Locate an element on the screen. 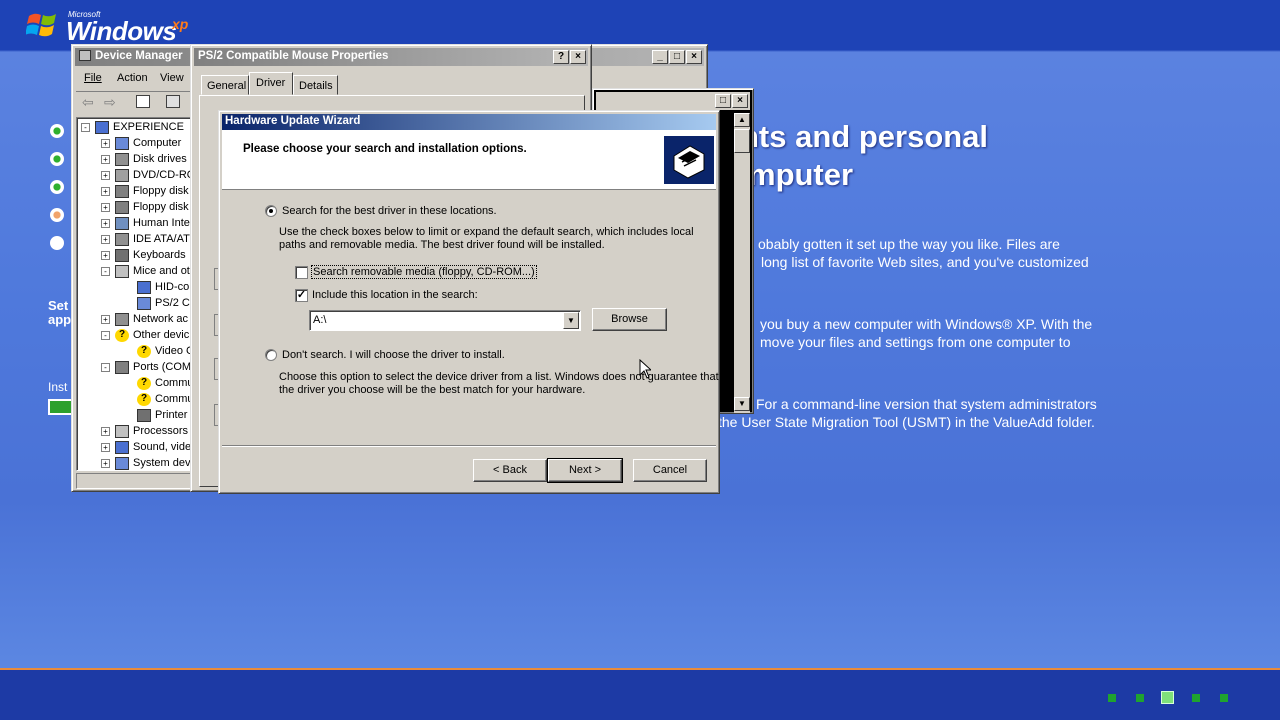 This screenshot has width=1280, height=720. include-location-checkbox: ✓ is located at coordinates (301, 295).